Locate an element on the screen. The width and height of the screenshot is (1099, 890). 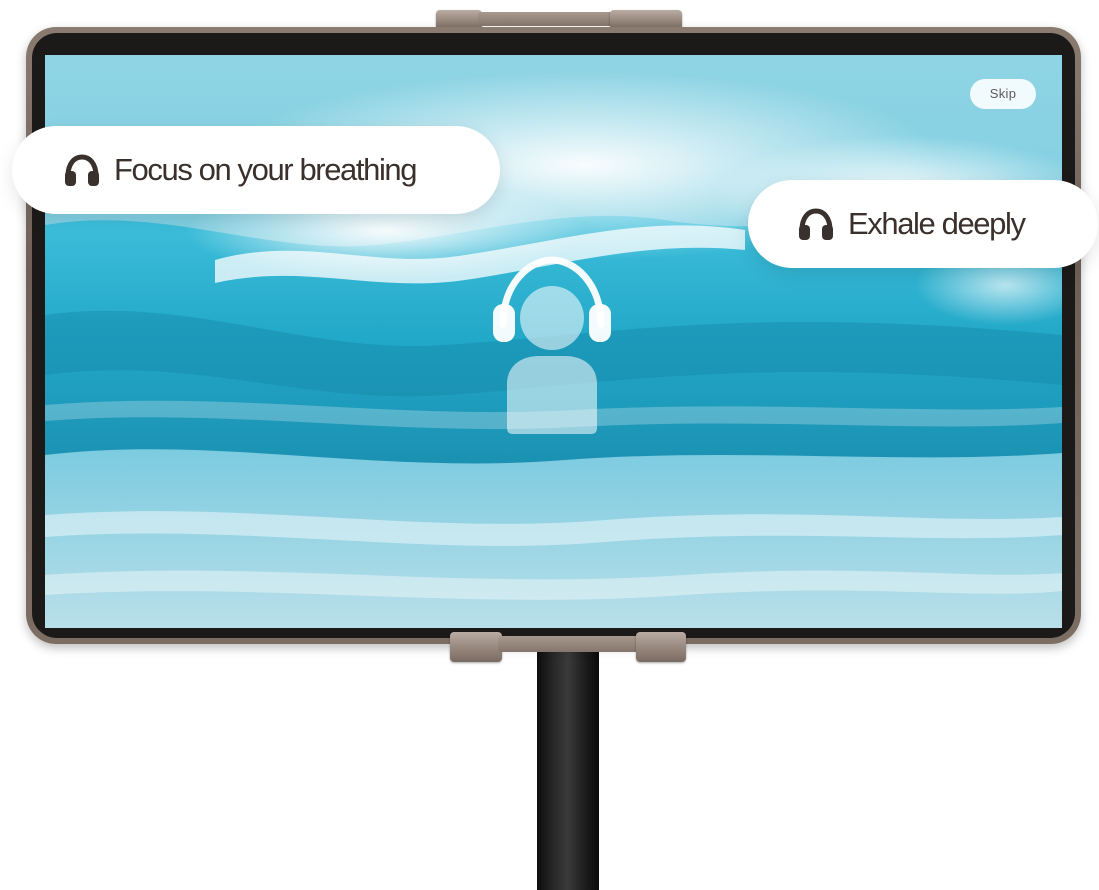
prompt-focus-pill: Focus on your breathing is located at coordinates (256, 170).